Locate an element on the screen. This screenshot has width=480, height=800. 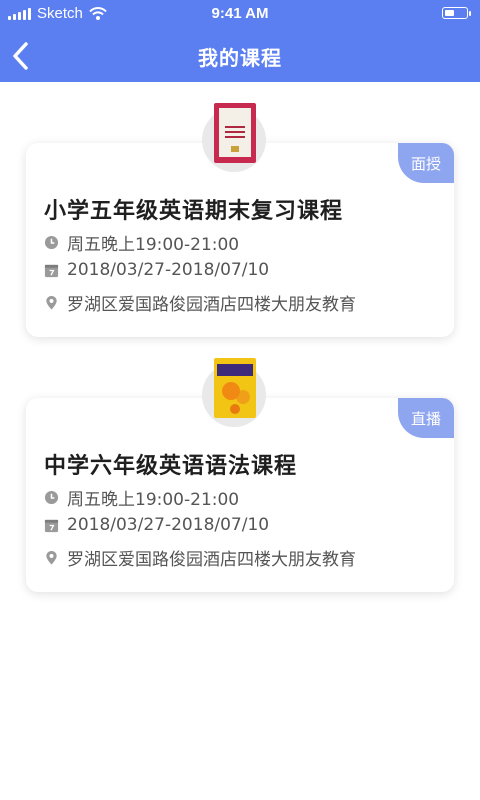
status-time: 9:41 AM is located at coordinates (240, 13).